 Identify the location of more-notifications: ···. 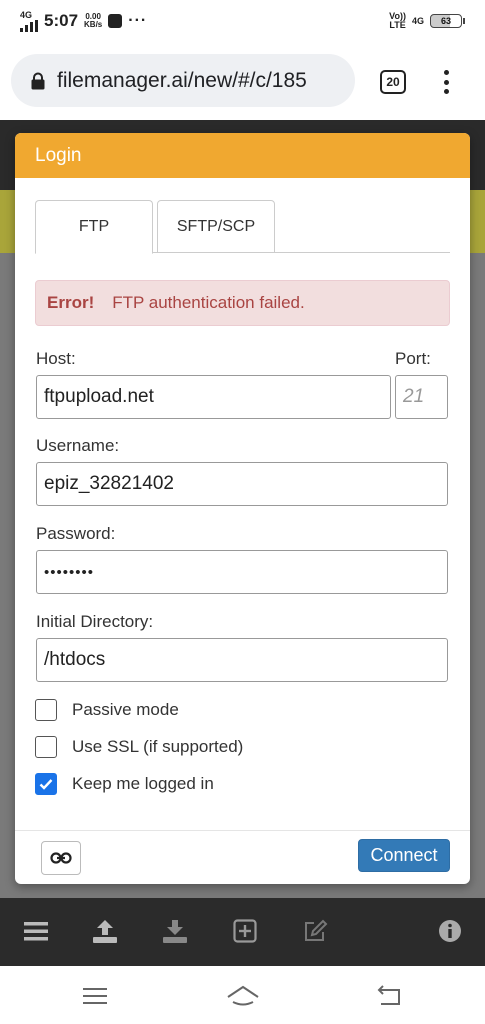
(138, 20).